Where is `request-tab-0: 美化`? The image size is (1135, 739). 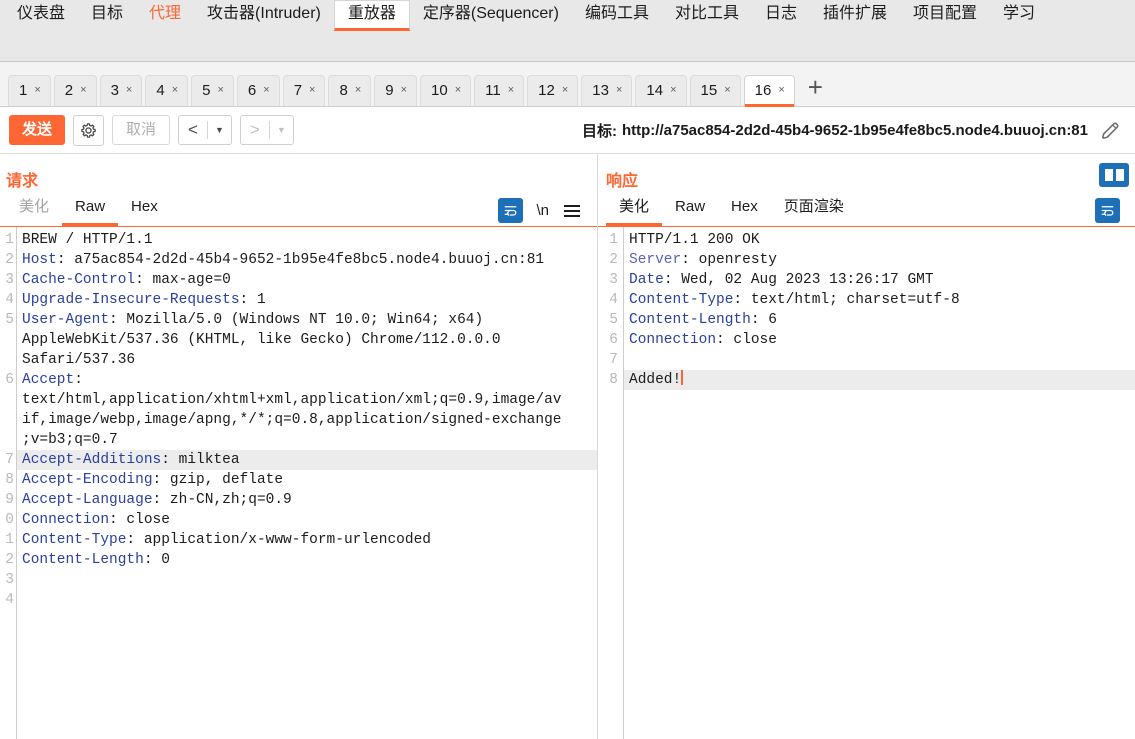
request-tab-0: 美化 is located at coordinates (34, 210).